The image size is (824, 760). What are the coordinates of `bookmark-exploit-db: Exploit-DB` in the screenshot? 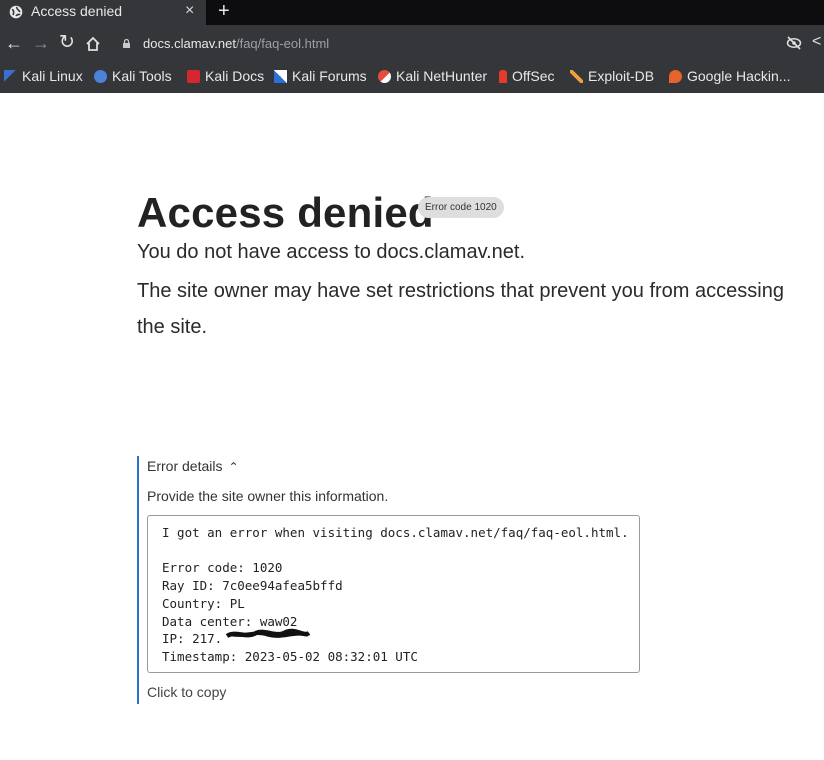 It's located at (612, 76).